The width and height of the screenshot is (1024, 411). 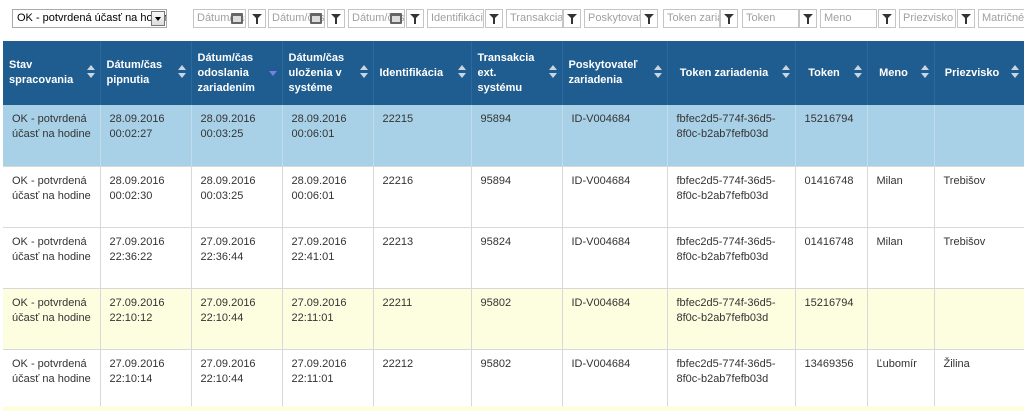 I want to click on cell-first-name: Ľubomír, so click(x=901, y=380).